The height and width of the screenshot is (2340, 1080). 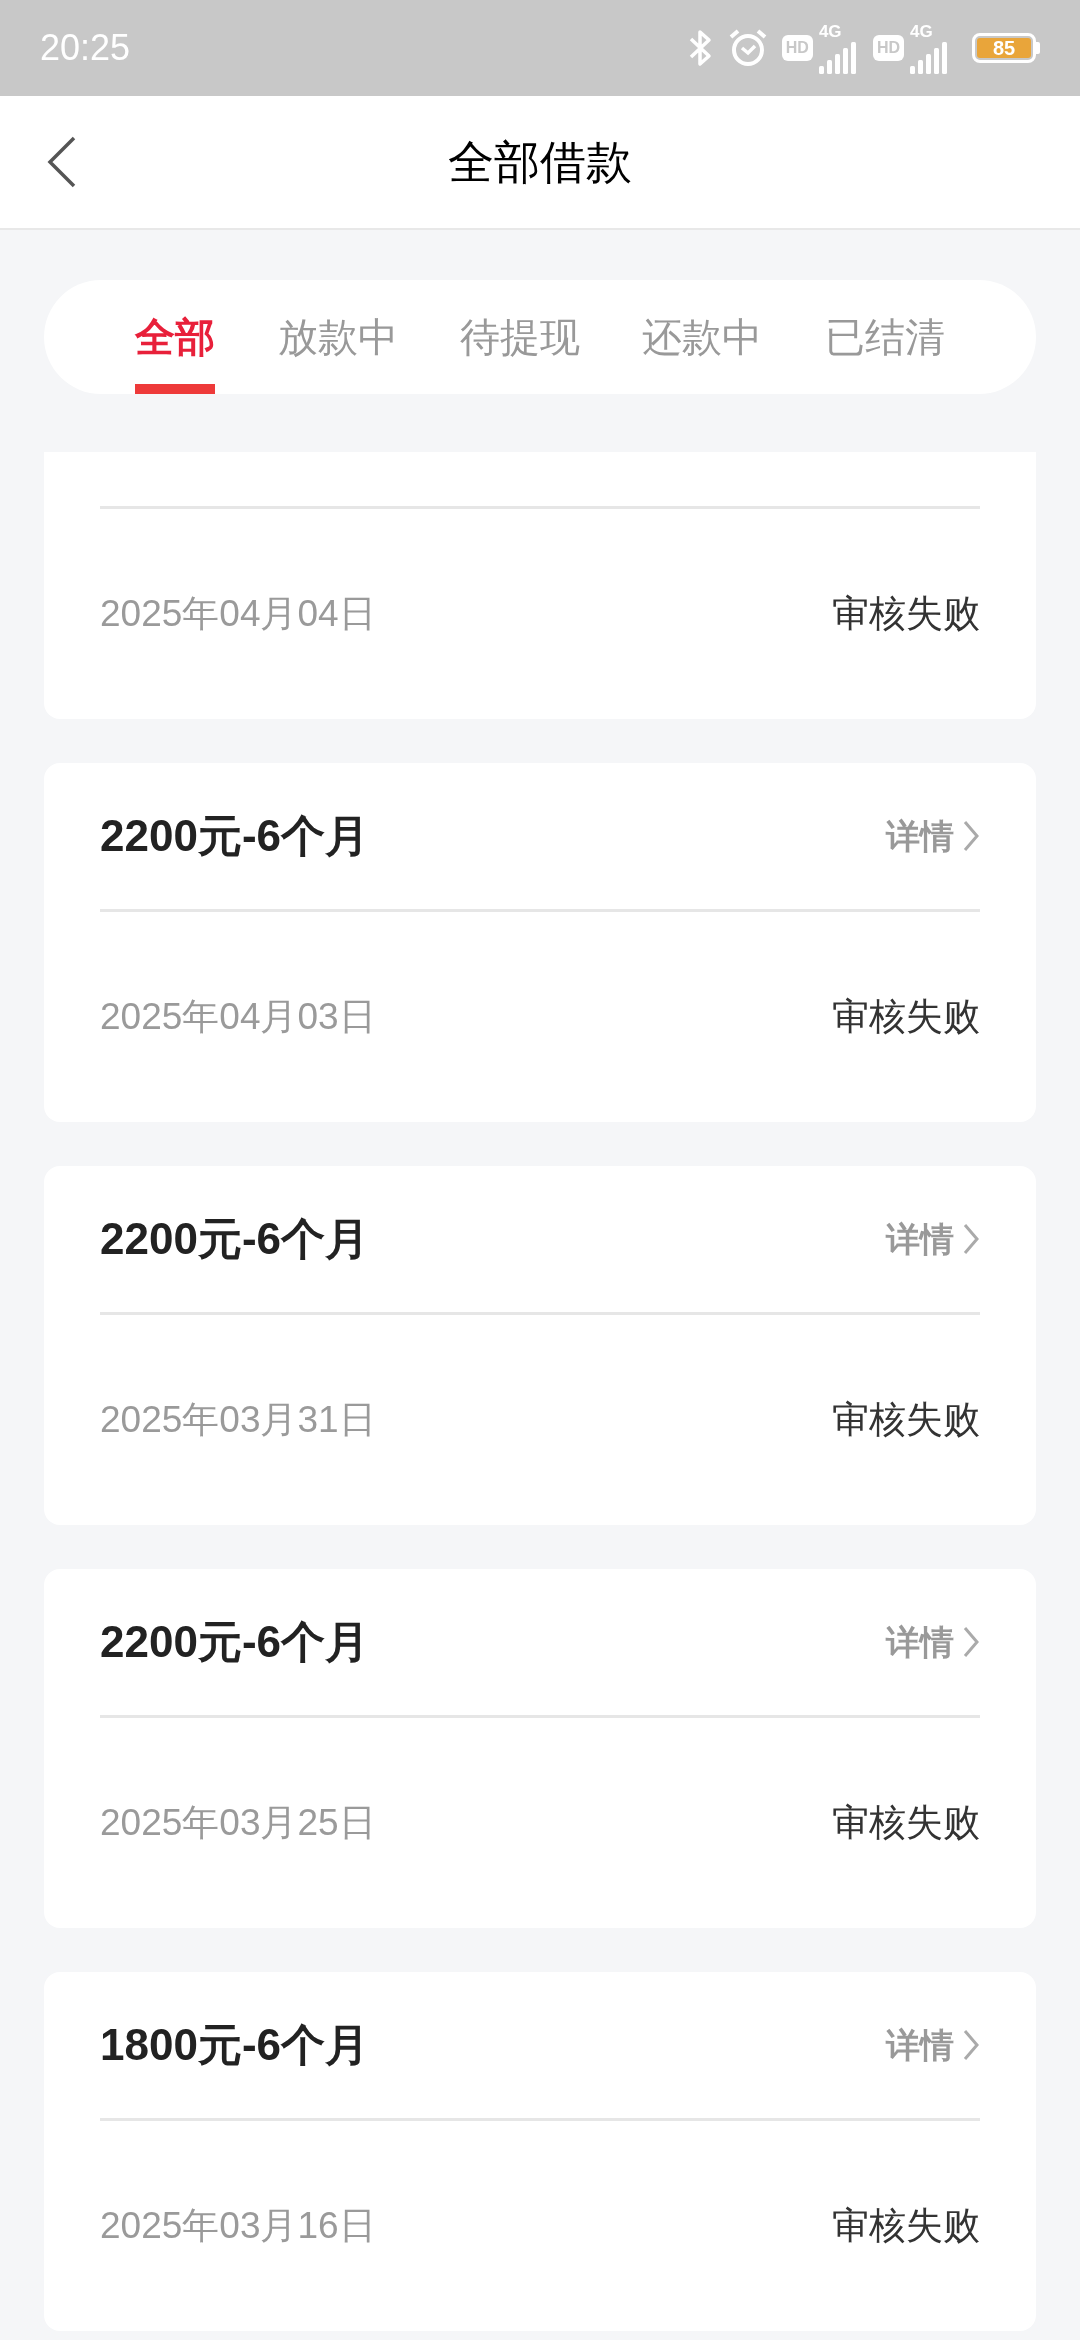 What do you see at coordinates (702, 337) in the screenshot?
I see `filter-tab: 还款中` at bounding box center [702, 337].